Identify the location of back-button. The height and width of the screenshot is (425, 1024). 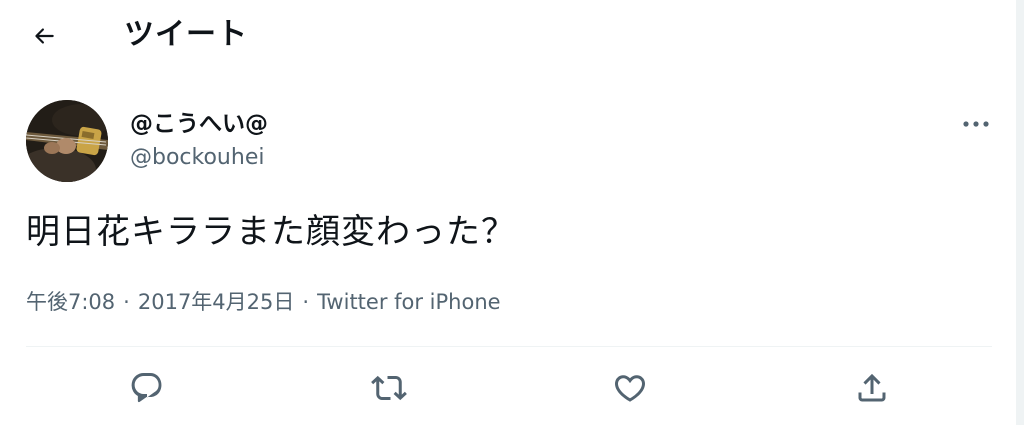
(44, 36).